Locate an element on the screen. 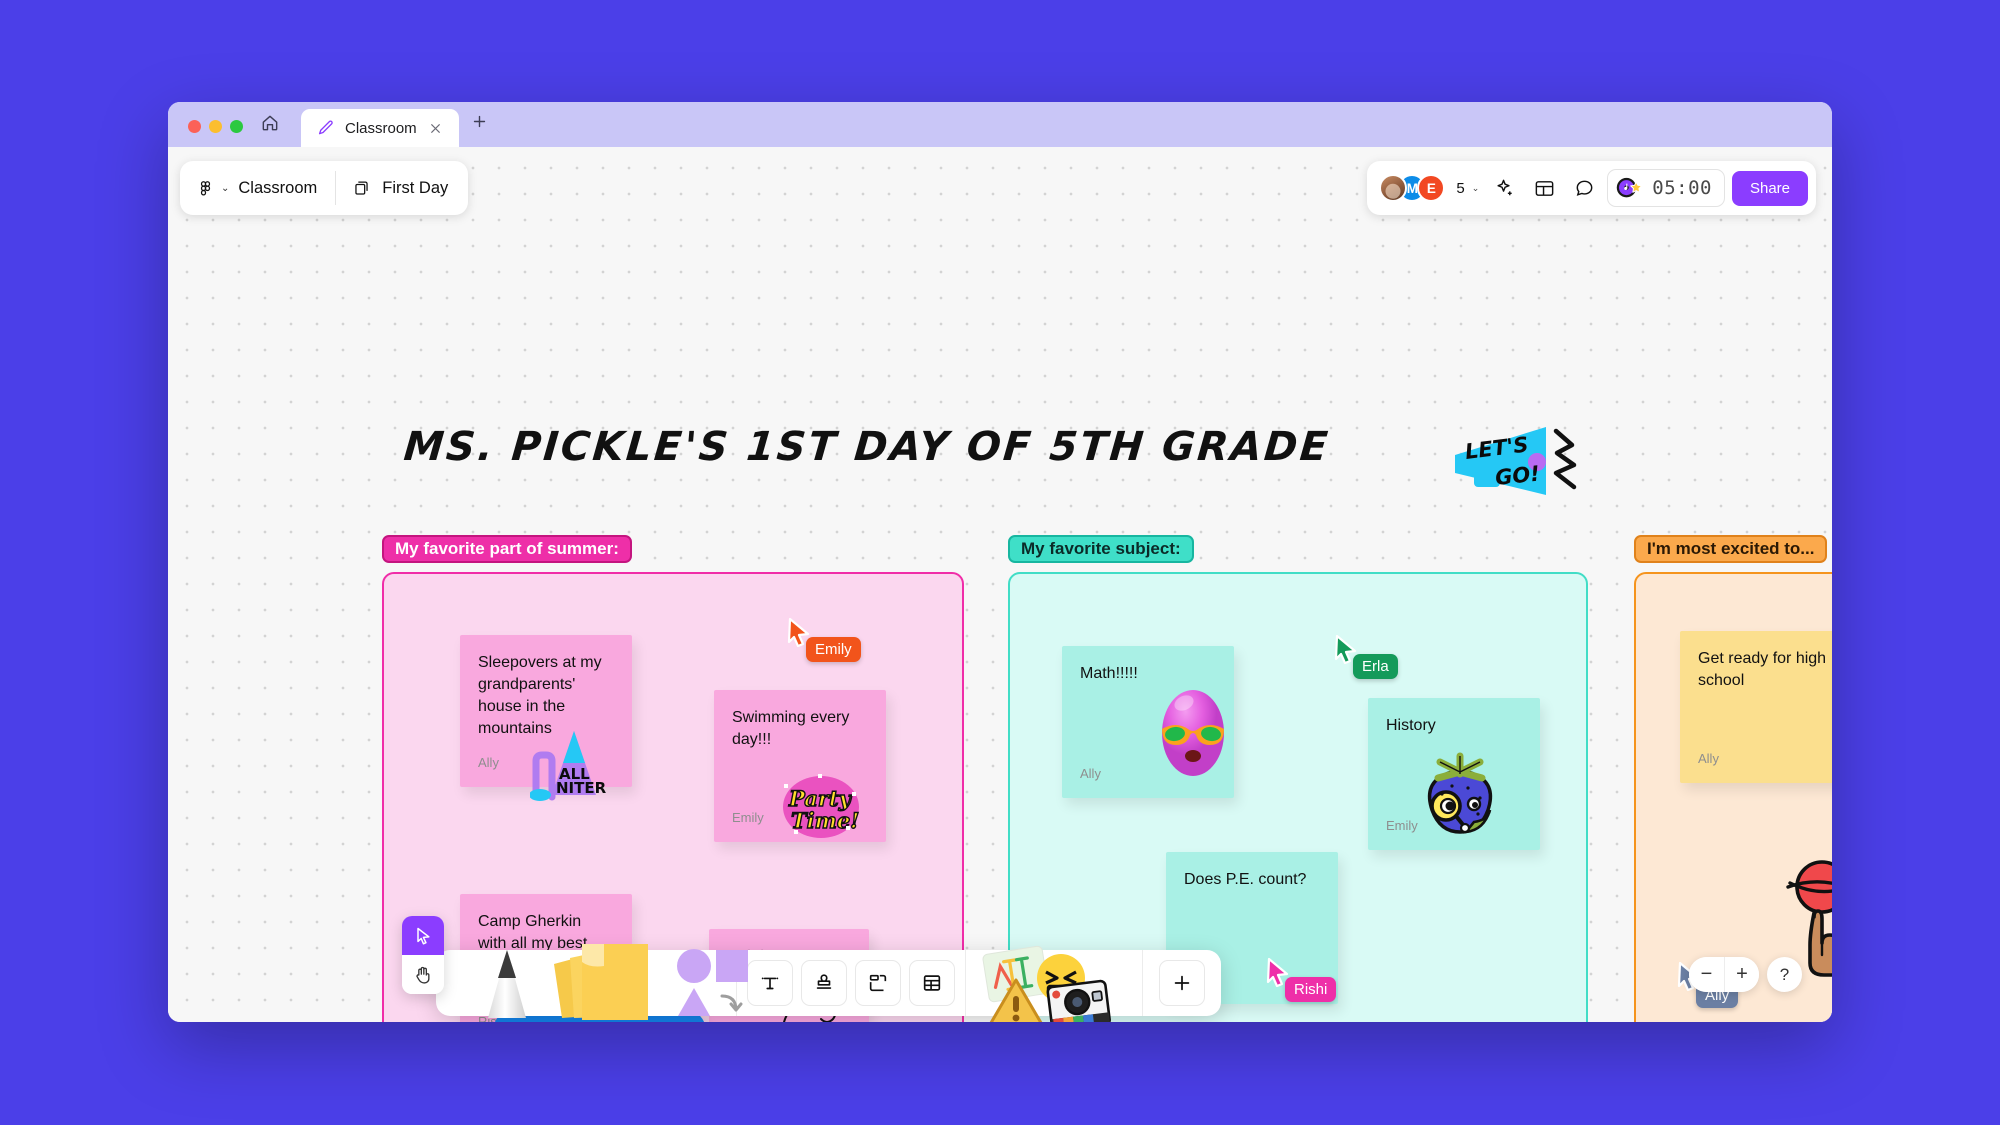 The height and width of the screenshot is (1125, 2000). collaborator-count: 5 is located at coordinates (1460, 188).